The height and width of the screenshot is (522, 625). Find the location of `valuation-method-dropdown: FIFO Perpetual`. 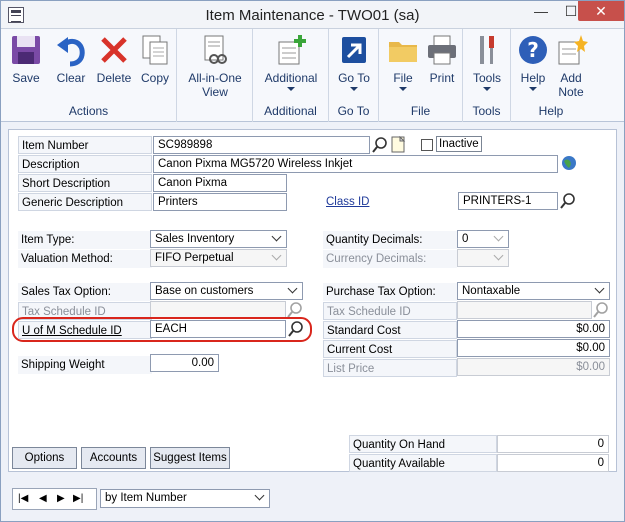

valuation-method-dropdown: FIFO Perpetual is located at coordinates (218, 258).